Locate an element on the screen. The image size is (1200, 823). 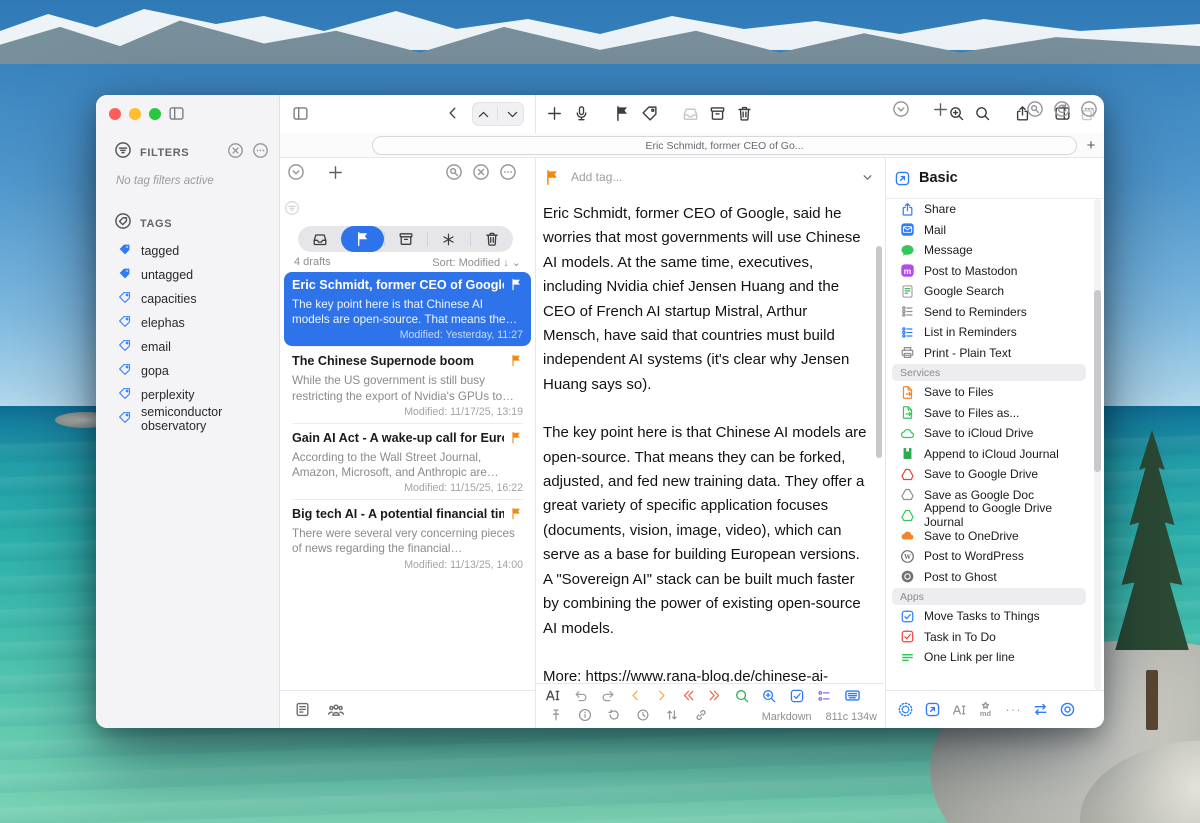
prev-draft-button is located at coordinates (483, 114).